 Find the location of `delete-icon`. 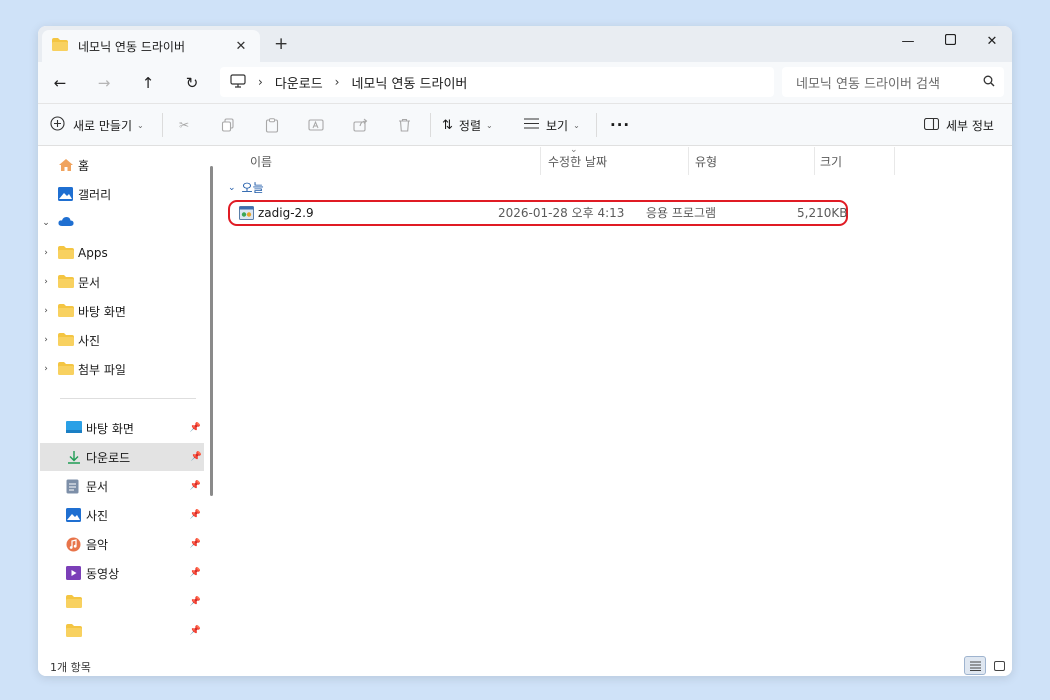

delete-icon is located at coordinates (404, 125).